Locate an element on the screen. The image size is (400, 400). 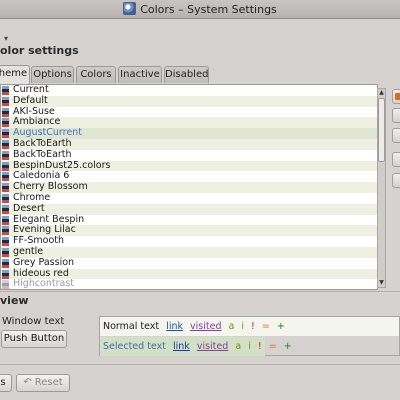
reset-icon: ↶ is located at coordinates (27, 382).